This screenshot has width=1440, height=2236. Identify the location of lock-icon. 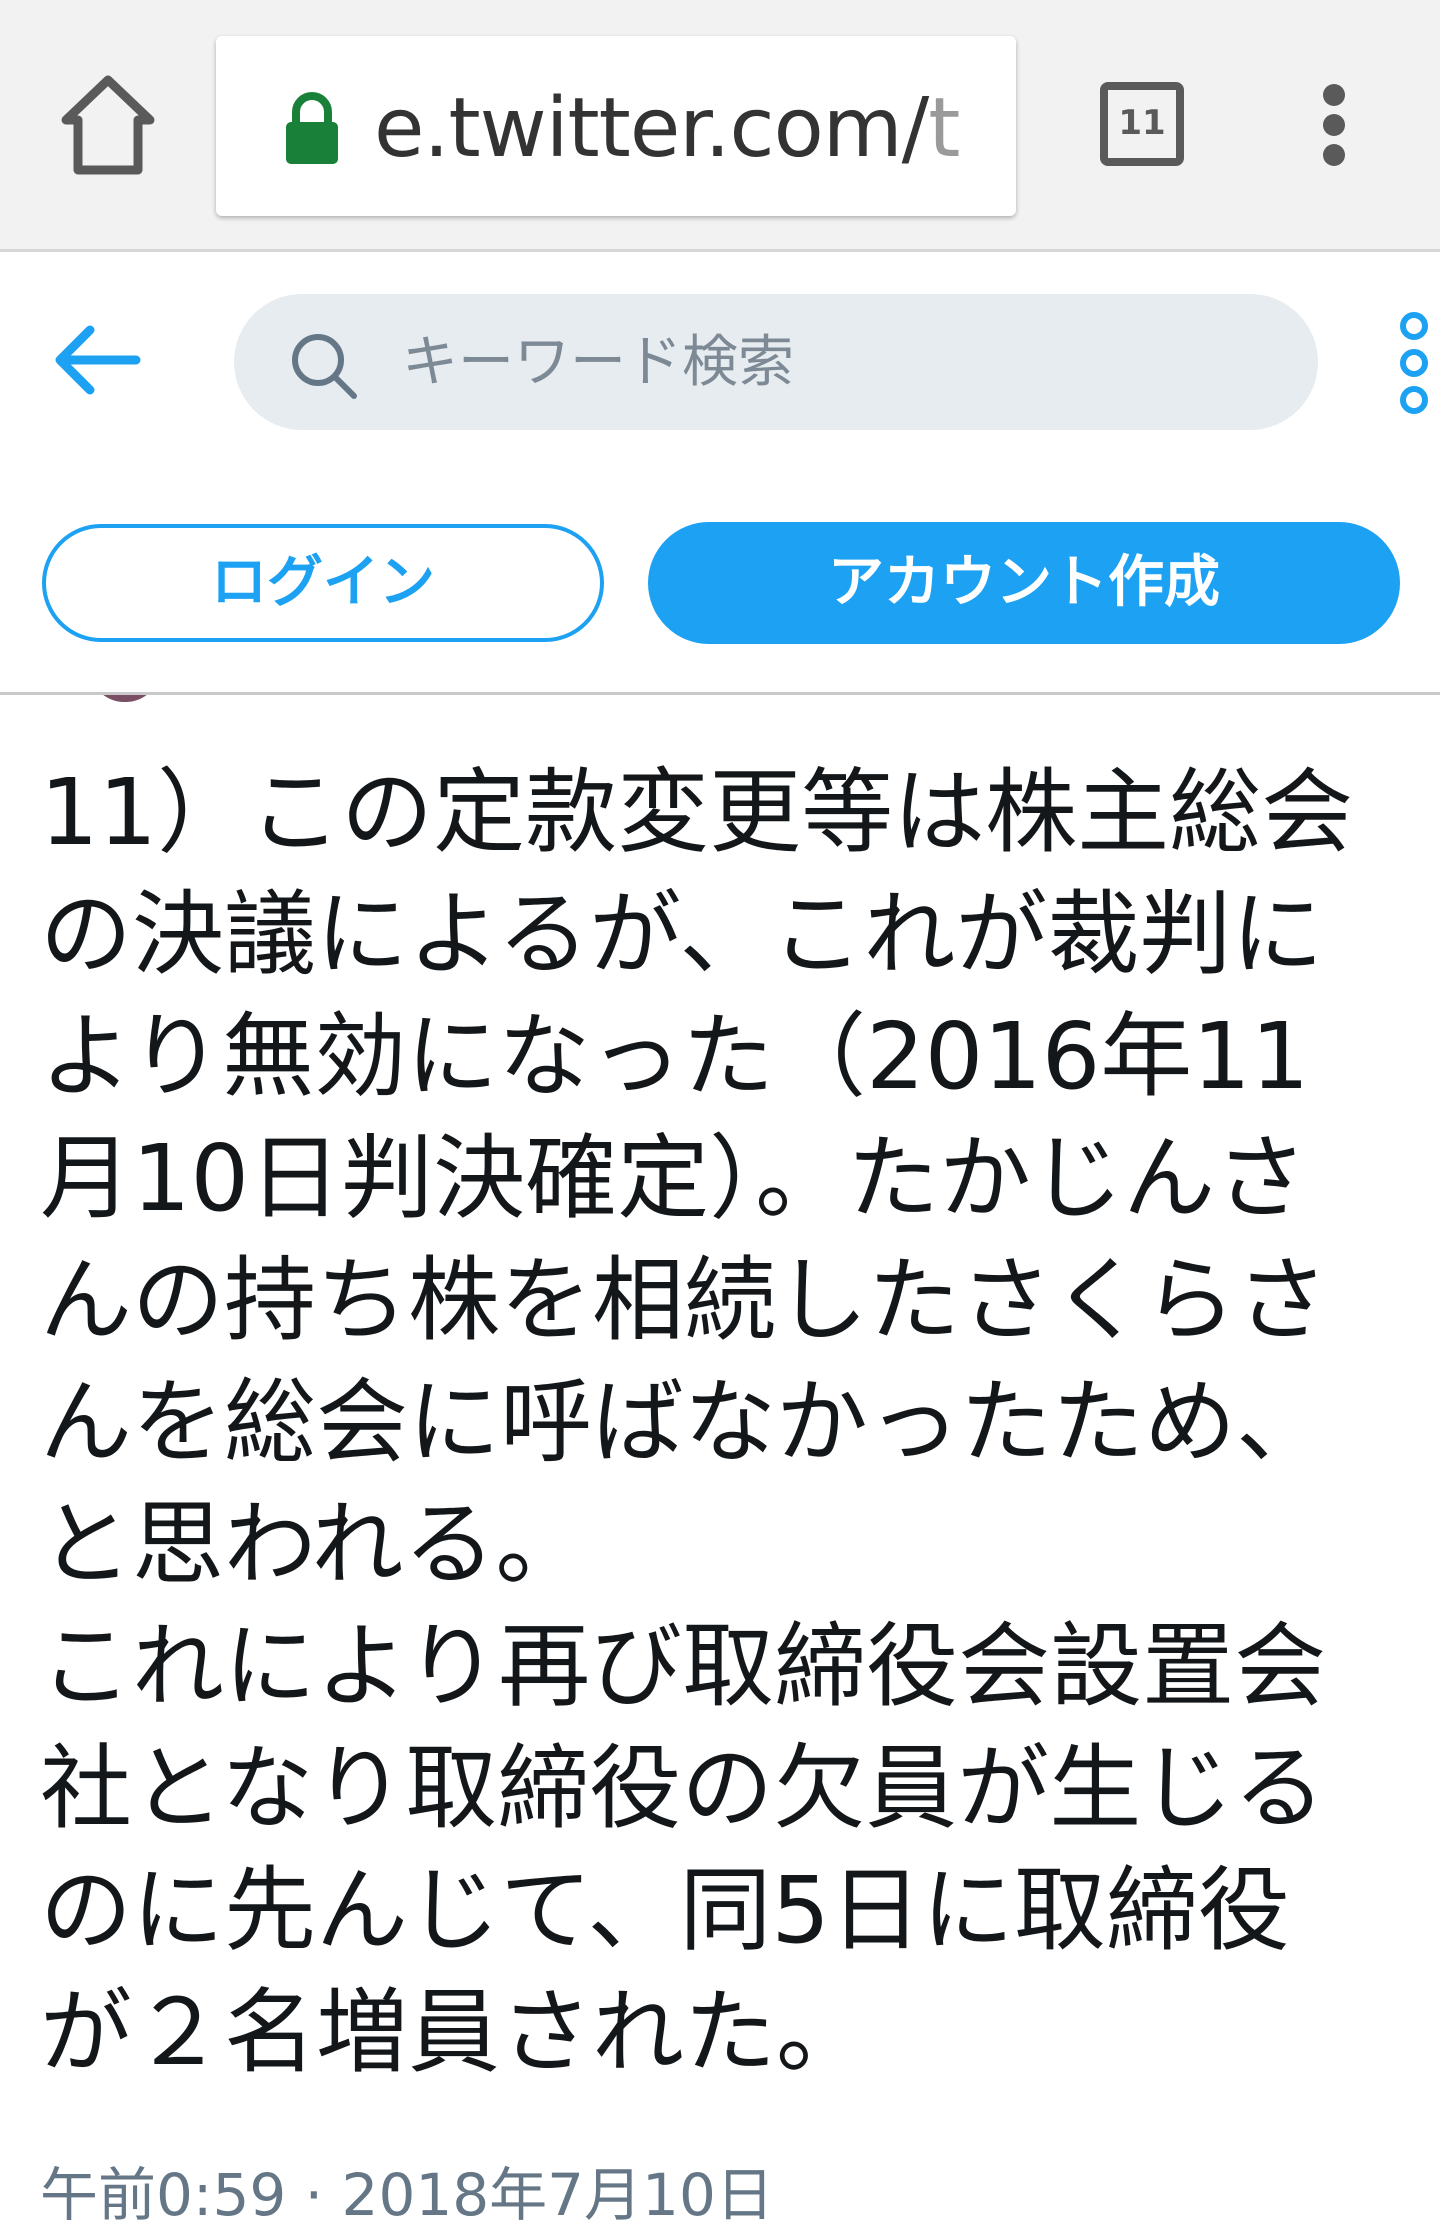
(312, 128).